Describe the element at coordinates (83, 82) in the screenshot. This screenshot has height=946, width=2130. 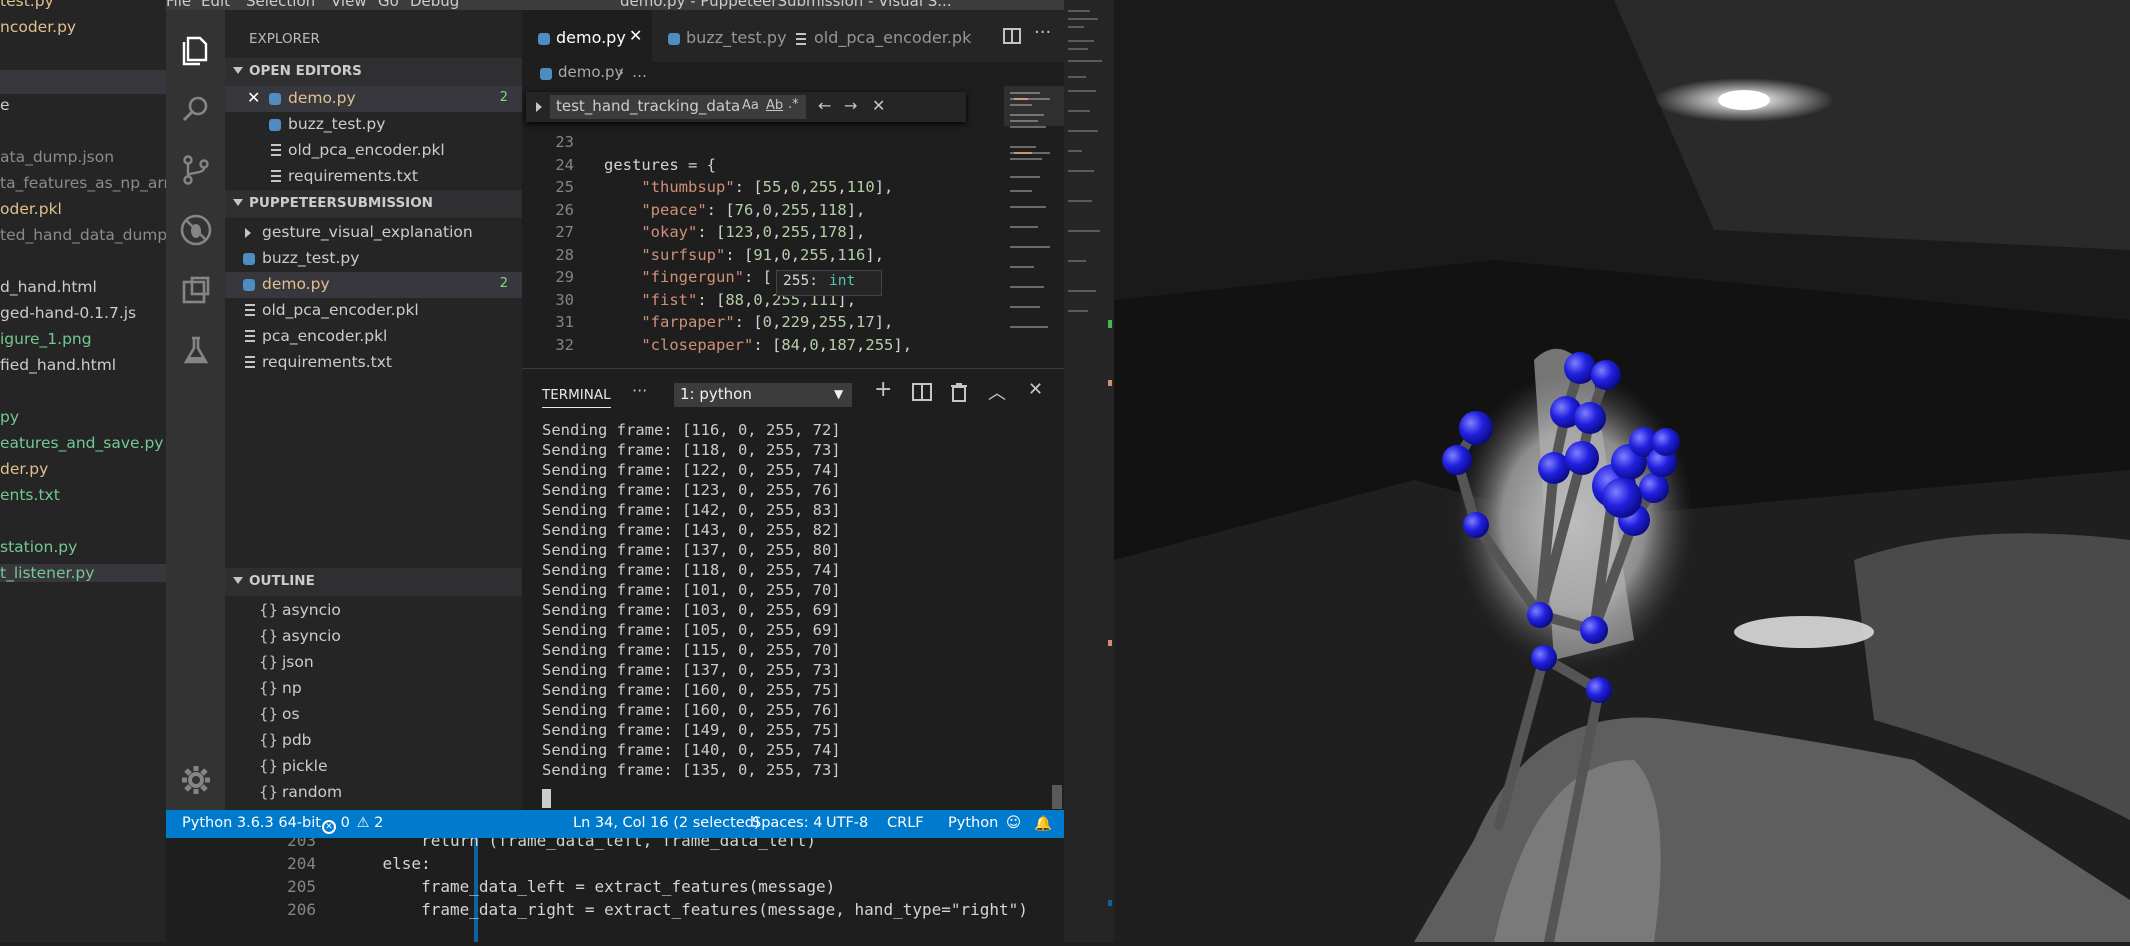
I see `background-file-item` at that location.